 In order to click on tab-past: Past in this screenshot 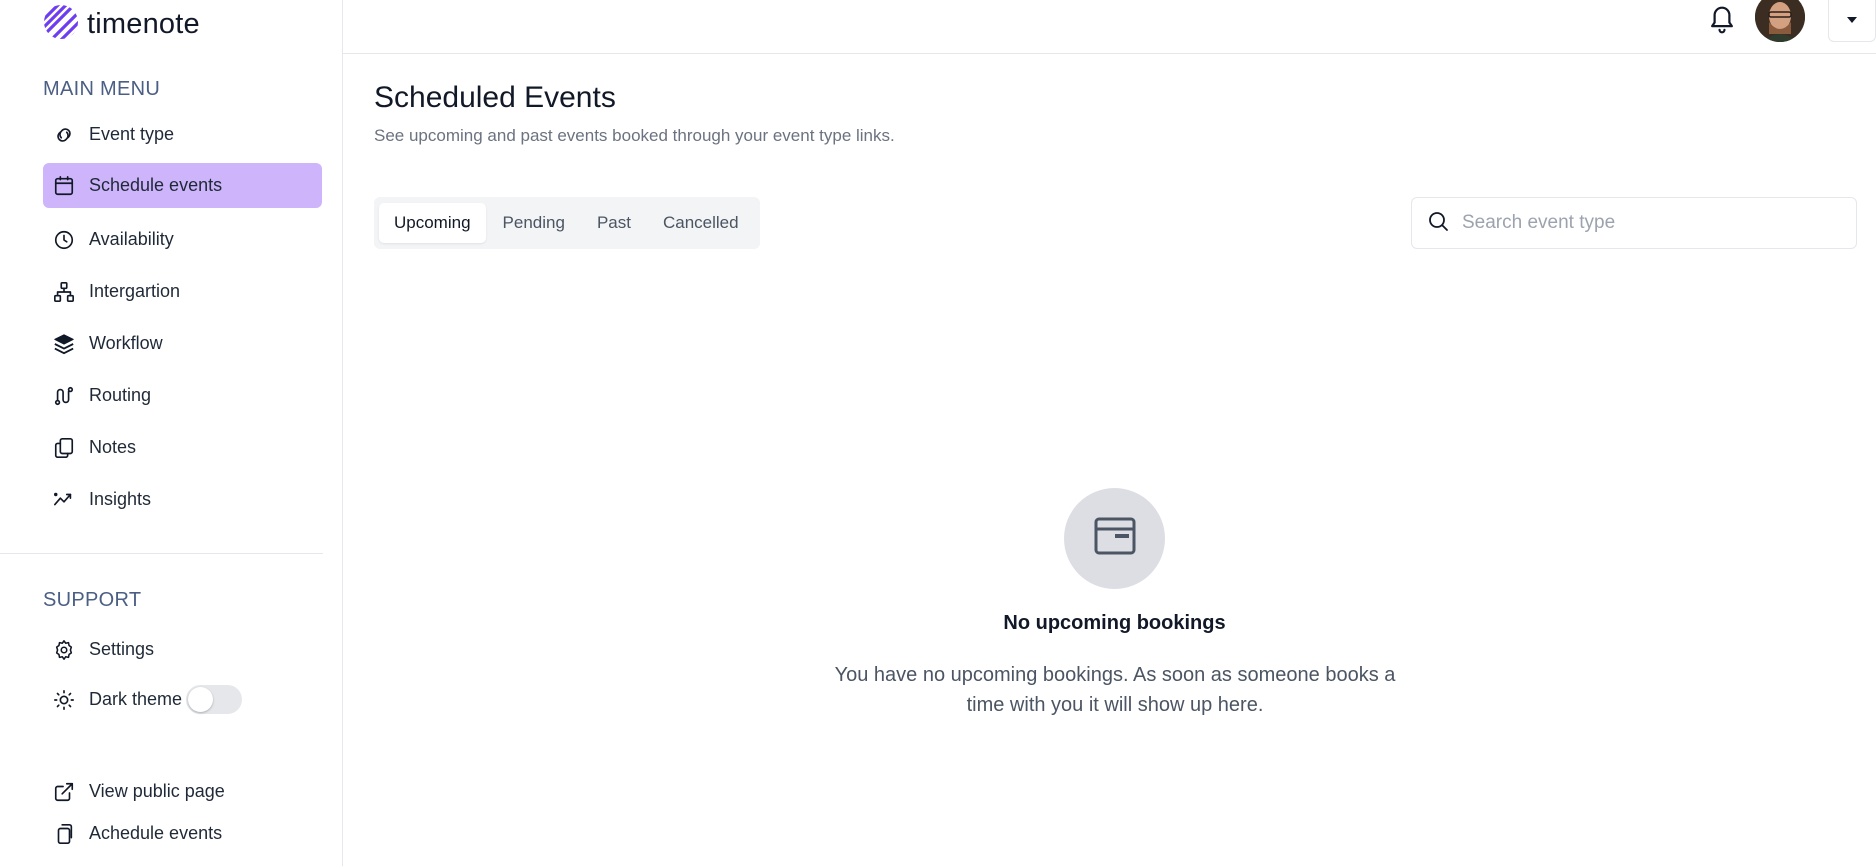, I will do `click(614, 223)`.